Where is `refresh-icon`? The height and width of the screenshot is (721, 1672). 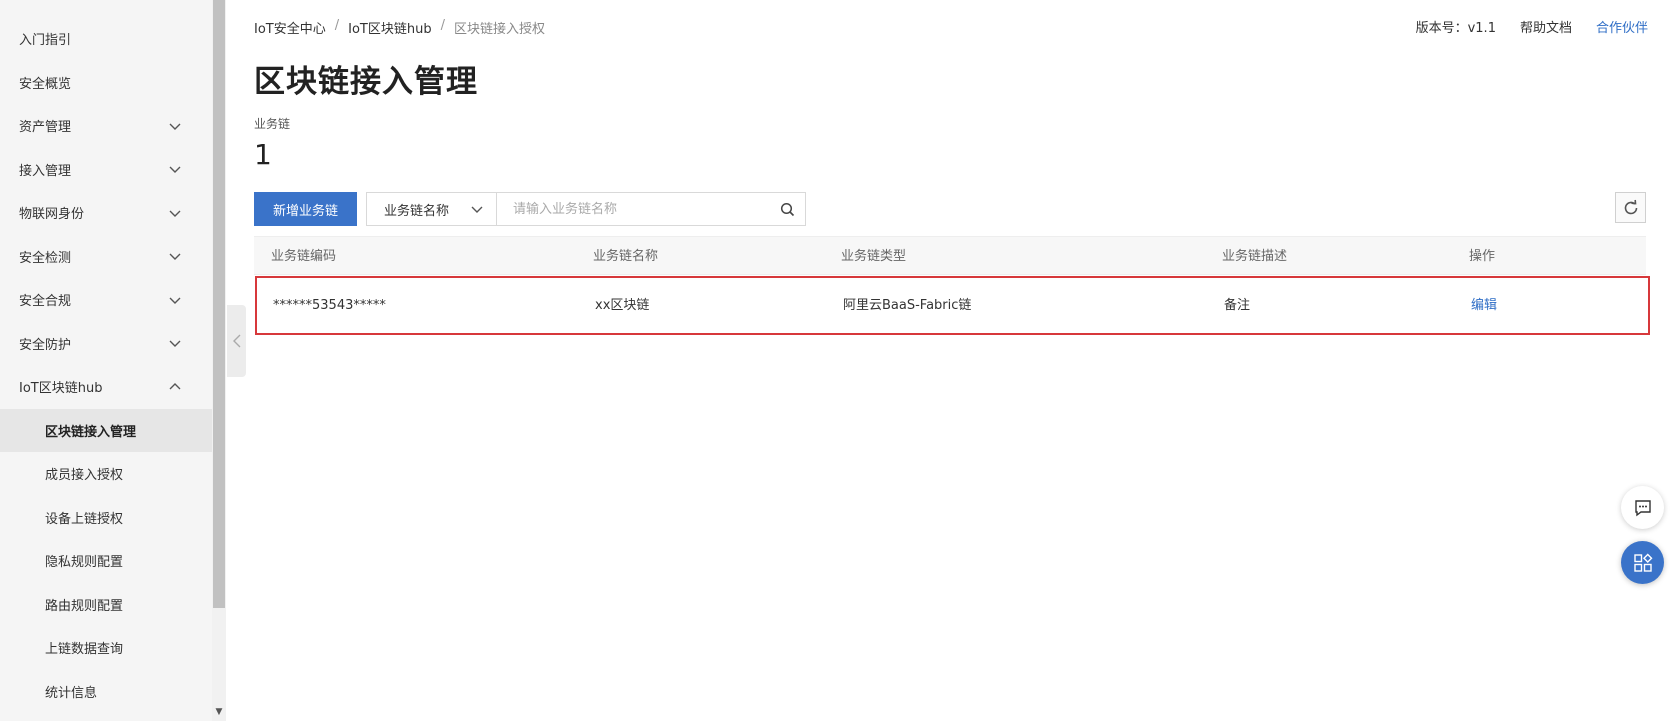
refresh-icon is located at coordinates (1630, 206).